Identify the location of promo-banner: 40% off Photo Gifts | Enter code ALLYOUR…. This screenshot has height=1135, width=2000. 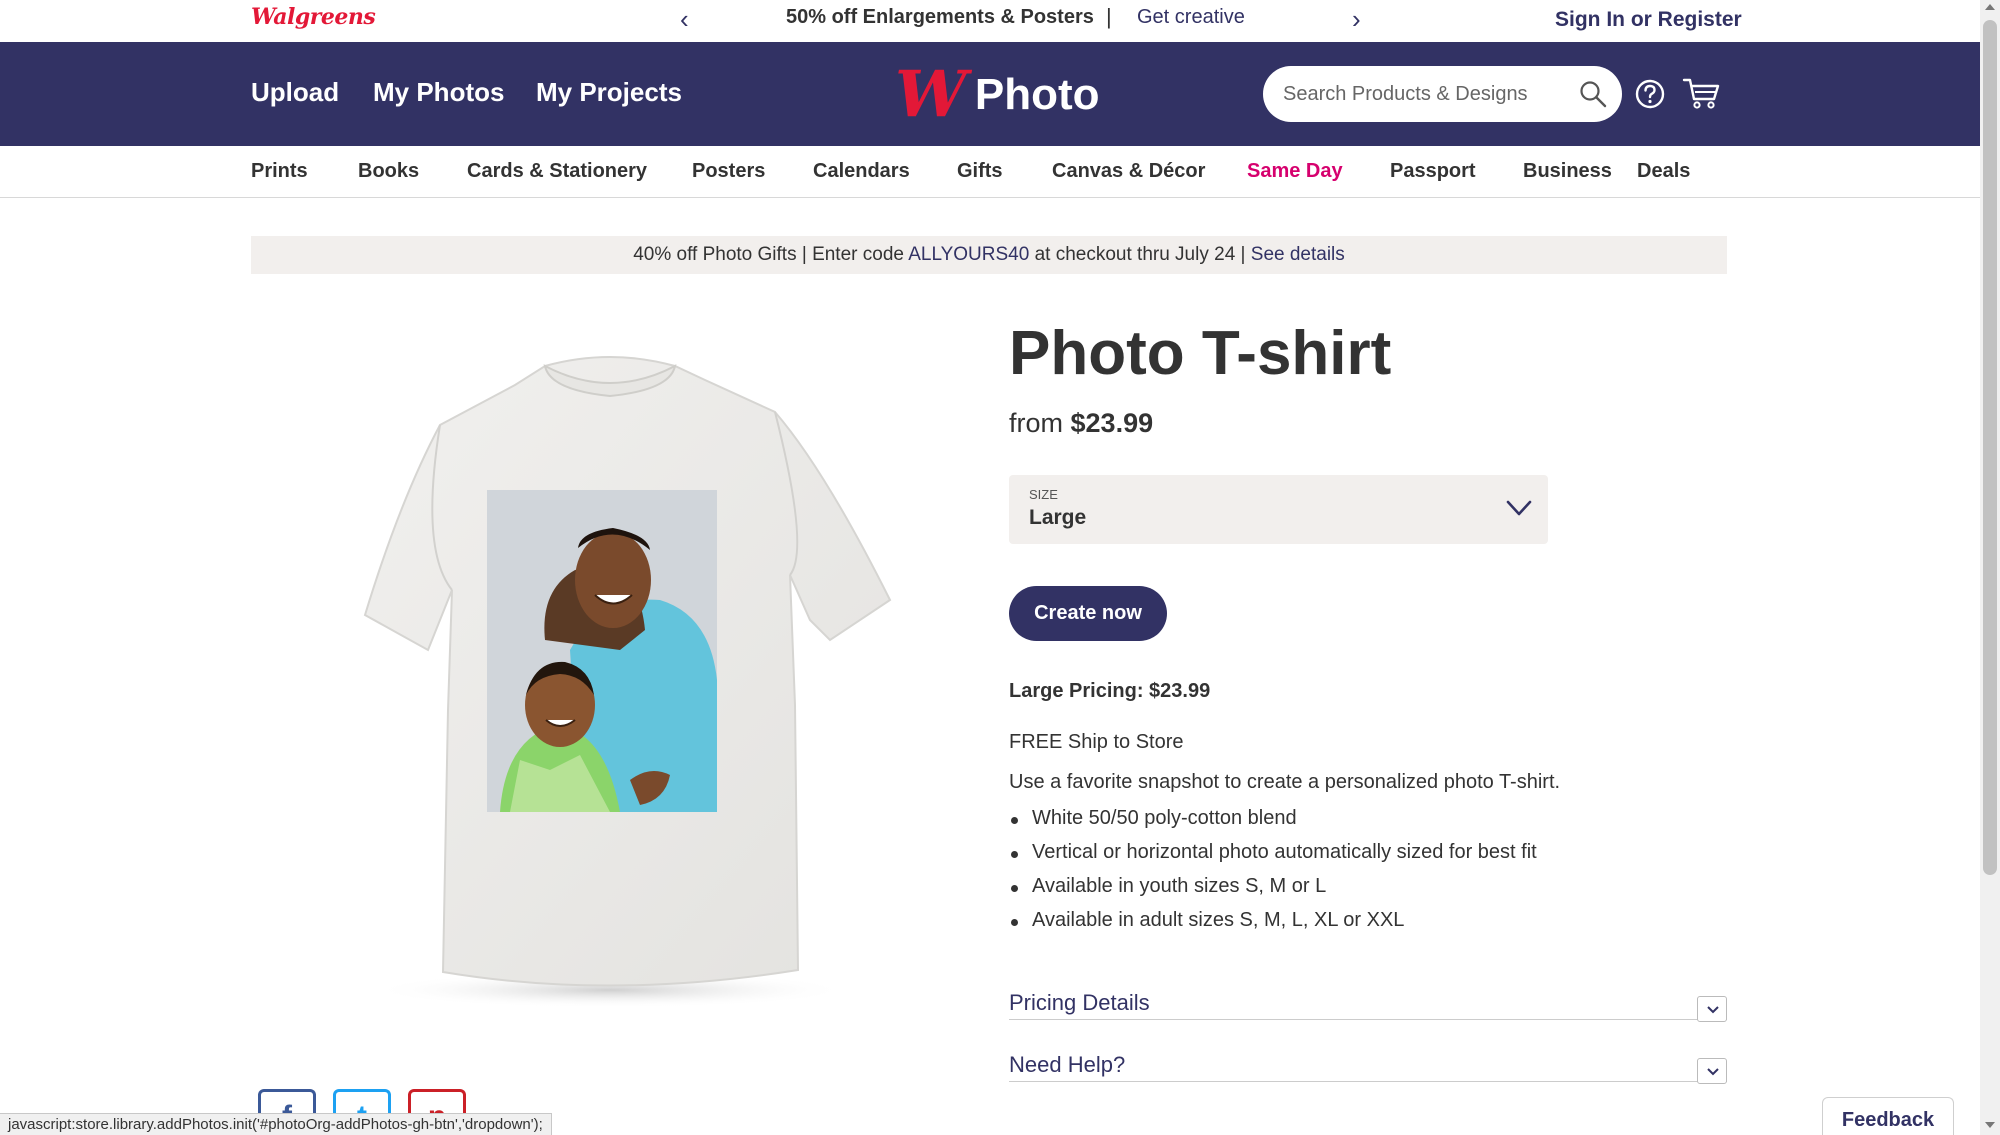
(989, 255).